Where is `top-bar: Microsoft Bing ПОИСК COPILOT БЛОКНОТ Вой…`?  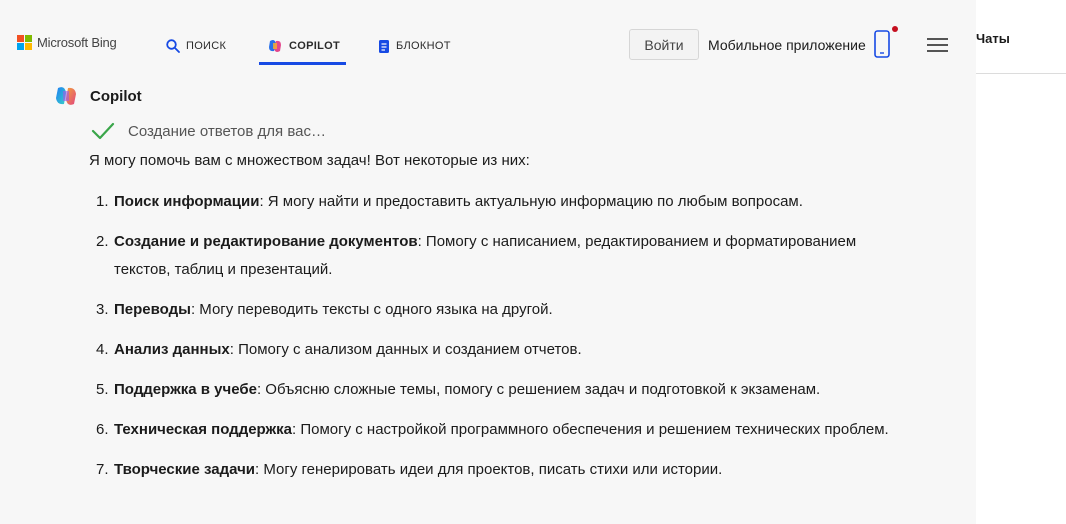
top-bar: Microsoft Bing ПОИСК COPILOT БЛОКНОТ Вой… is located at coordinates (488, 36).